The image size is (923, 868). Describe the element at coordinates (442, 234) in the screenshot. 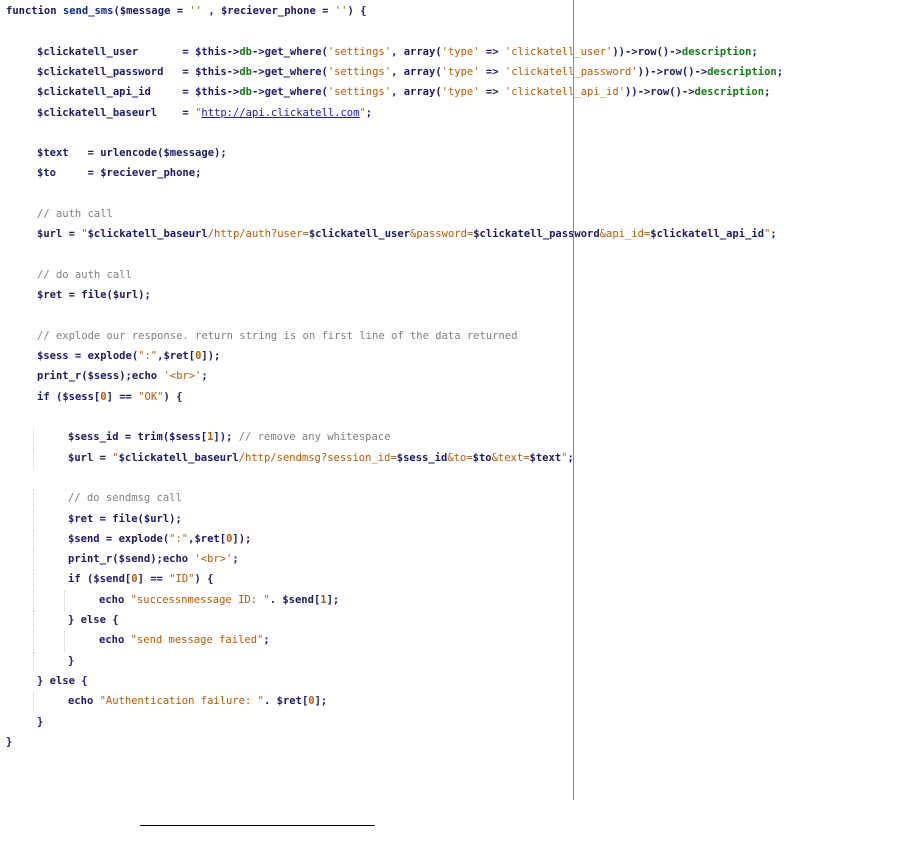

I see `code-token-string: &password=` at that location.